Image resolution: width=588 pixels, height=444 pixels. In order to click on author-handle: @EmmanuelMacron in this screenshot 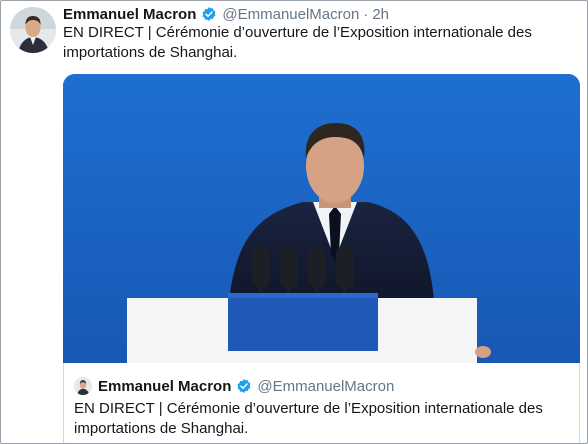, I will do `click(290, 14)`.